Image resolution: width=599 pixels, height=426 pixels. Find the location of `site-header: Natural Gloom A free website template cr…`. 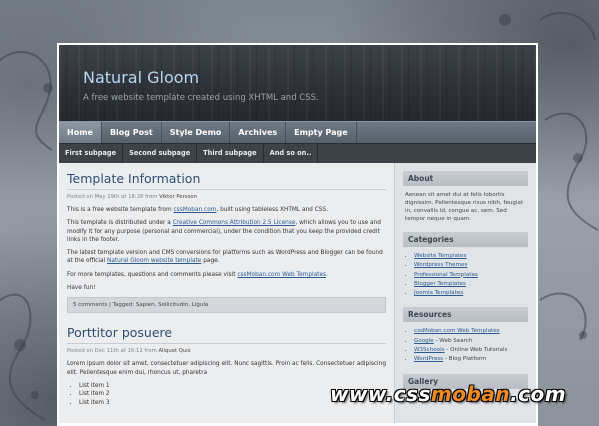

site-header: Natural Gloom A free website template cr… is located at coordinates (297, 83).